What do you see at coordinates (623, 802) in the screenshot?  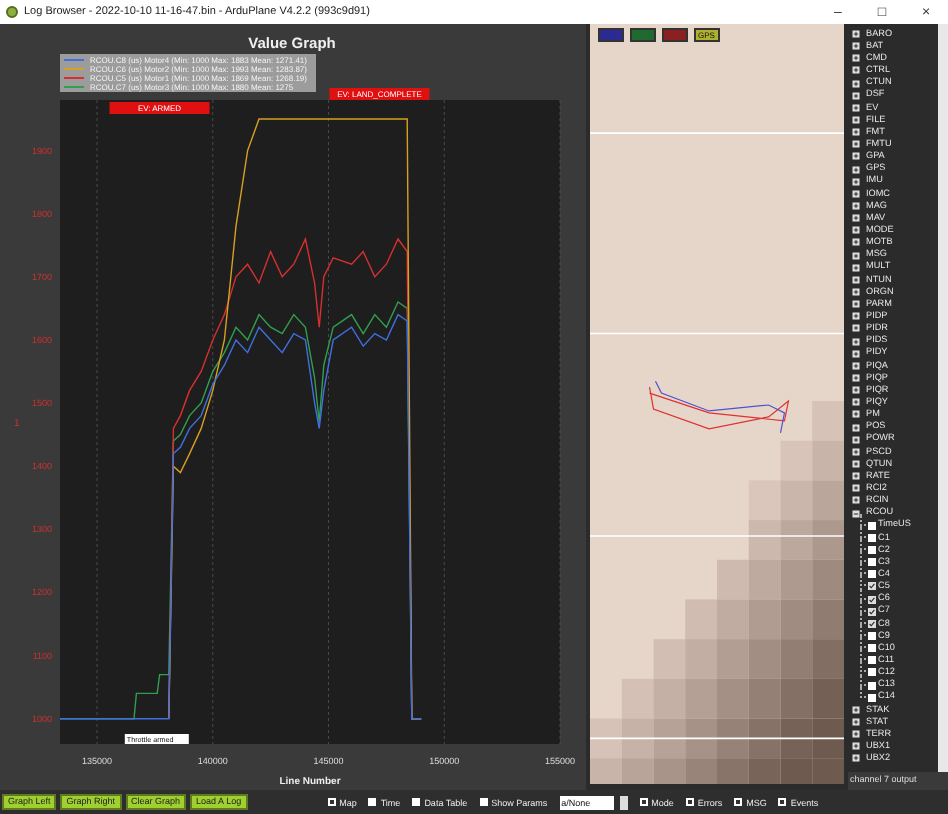 I see `dropdown-button` at bounding box center [623, 802].